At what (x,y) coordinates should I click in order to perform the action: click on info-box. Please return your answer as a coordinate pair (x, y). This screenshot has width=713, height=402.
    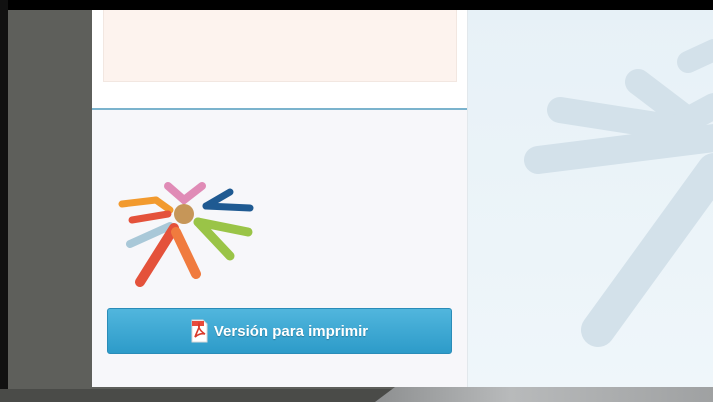
    Looking at the image, I should click on (280, 46).